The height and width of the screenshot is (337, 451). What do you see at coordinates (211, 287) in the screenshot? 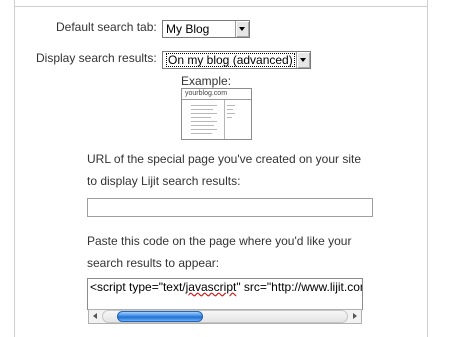
I see `spellcheck-error: javascript` at bounding box center [211, 287].